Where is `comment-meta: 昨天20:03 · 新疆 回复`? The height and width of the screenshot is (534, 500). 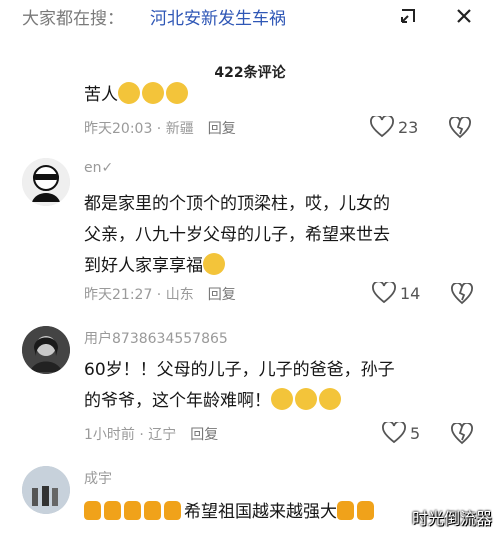 comment-meta: 昨天20:03 · 新疆 回复 is located at coordinates (160, 129).